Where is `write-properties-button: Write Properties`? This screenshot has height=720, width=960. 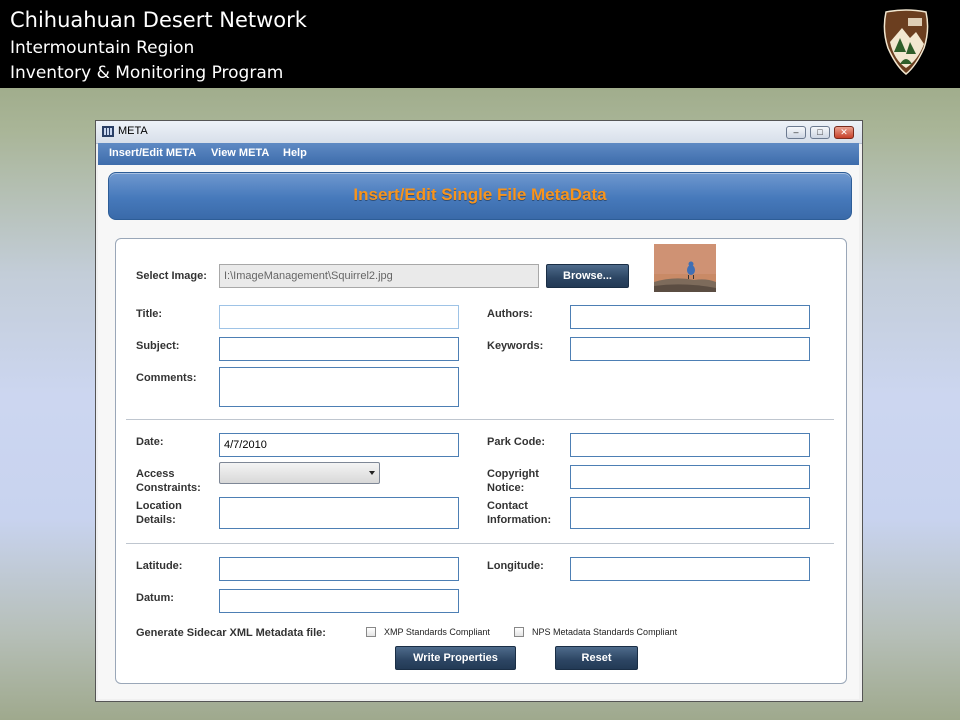 write-properties-button: Write Properties is located at coordinates (455, 658).